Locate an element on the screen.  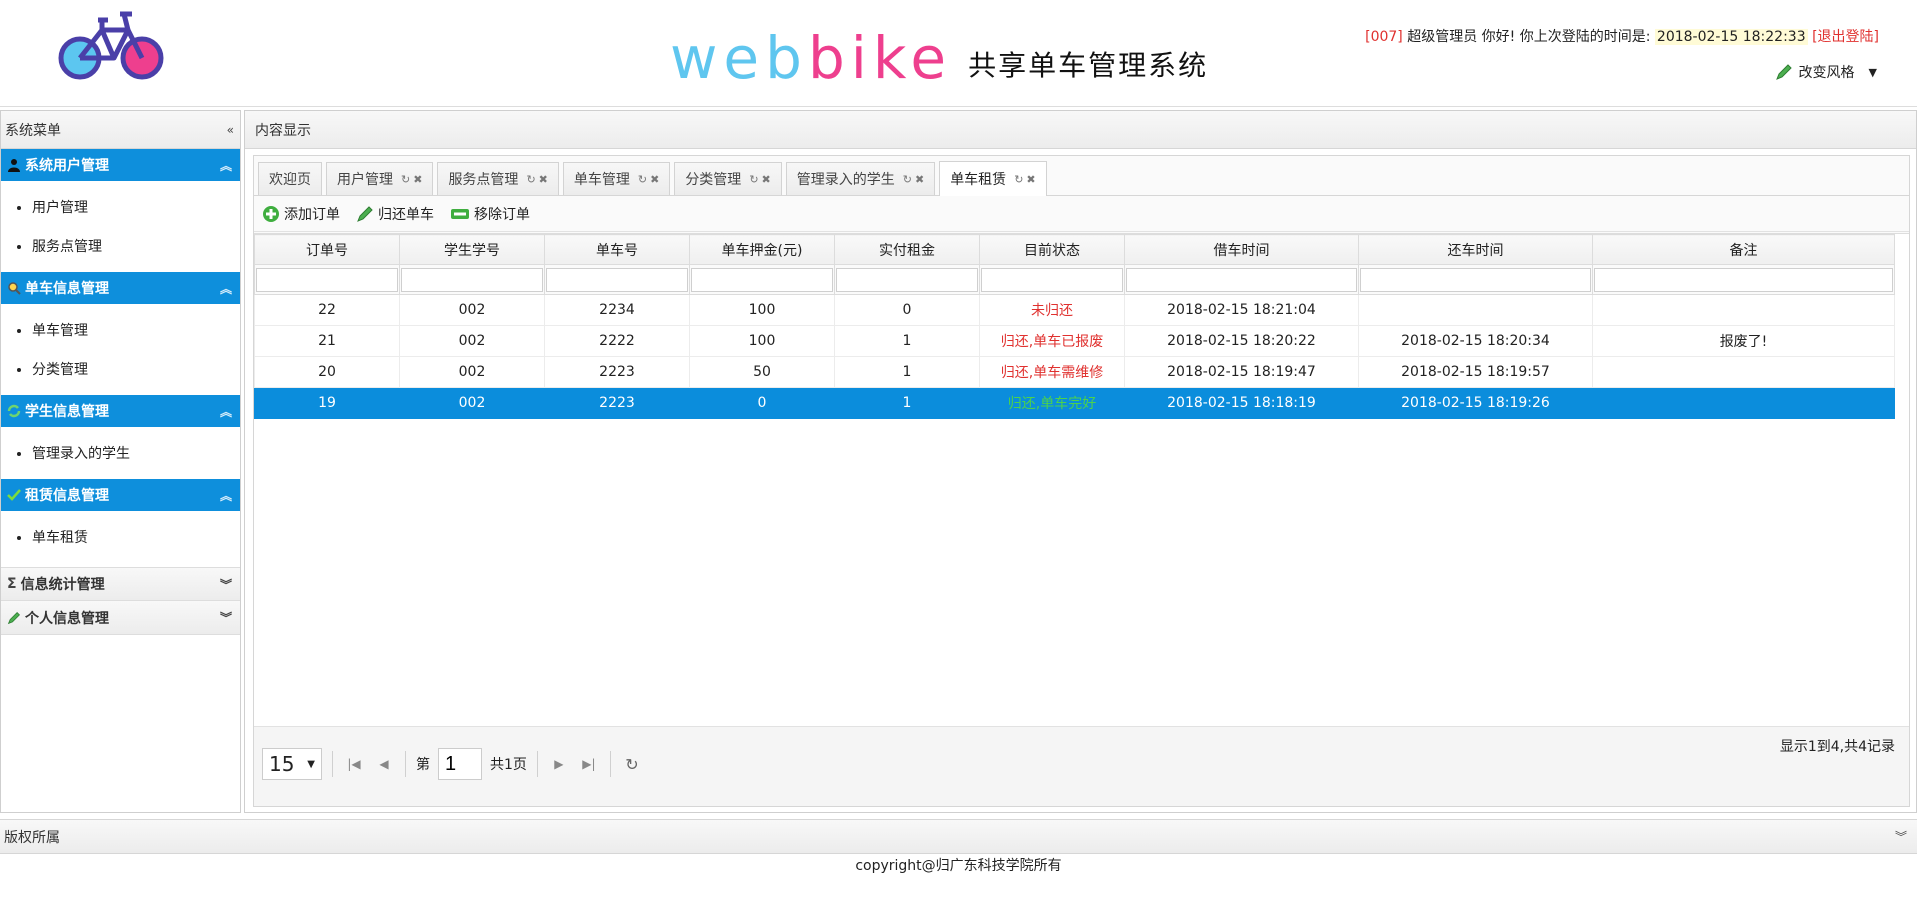
page-number-input is located at coordinates (460, 764).